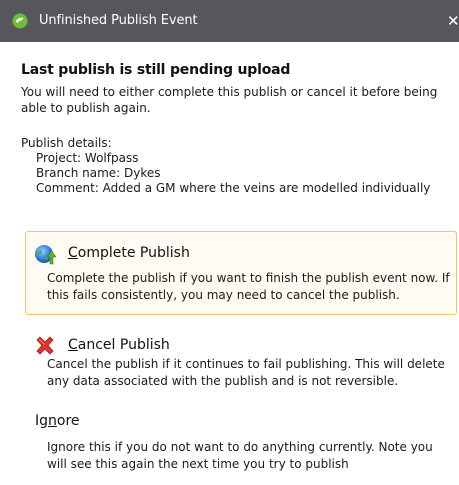 Image resolution: width=459 pixels, height=485 pixels. What do you see at coordinates (45, 255) in the screenshot?
I see `globe-upload-icon` at bounding box center [45, 255].